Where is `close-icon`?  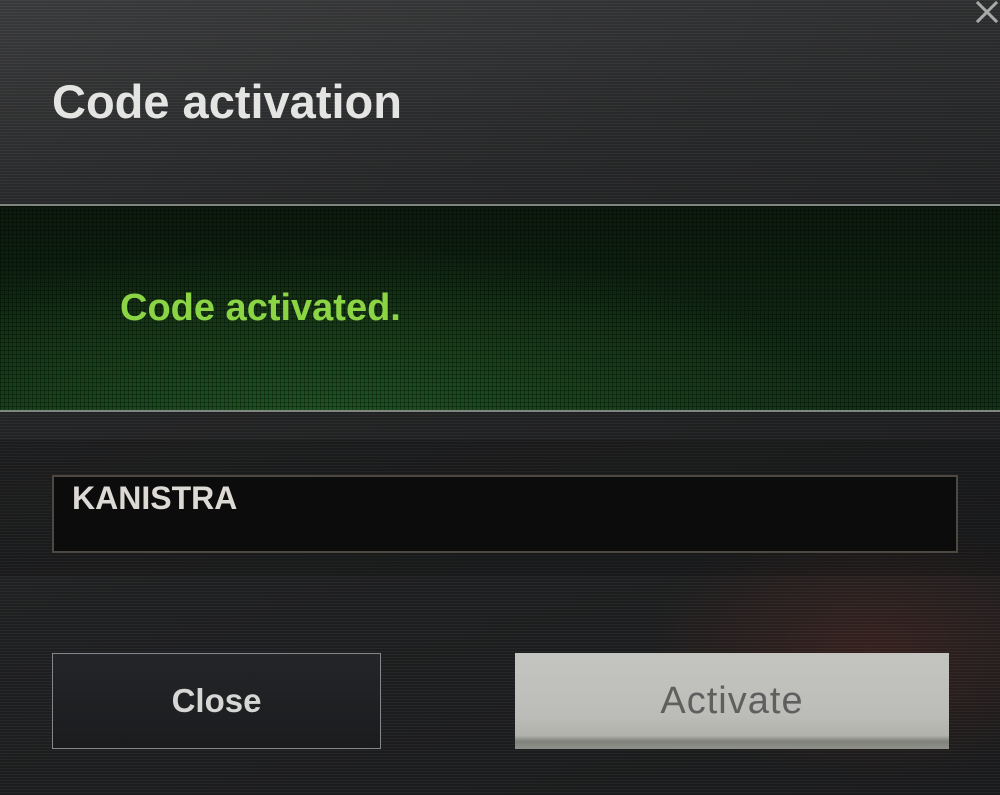 close-icon is located at coordinates (987, 13).